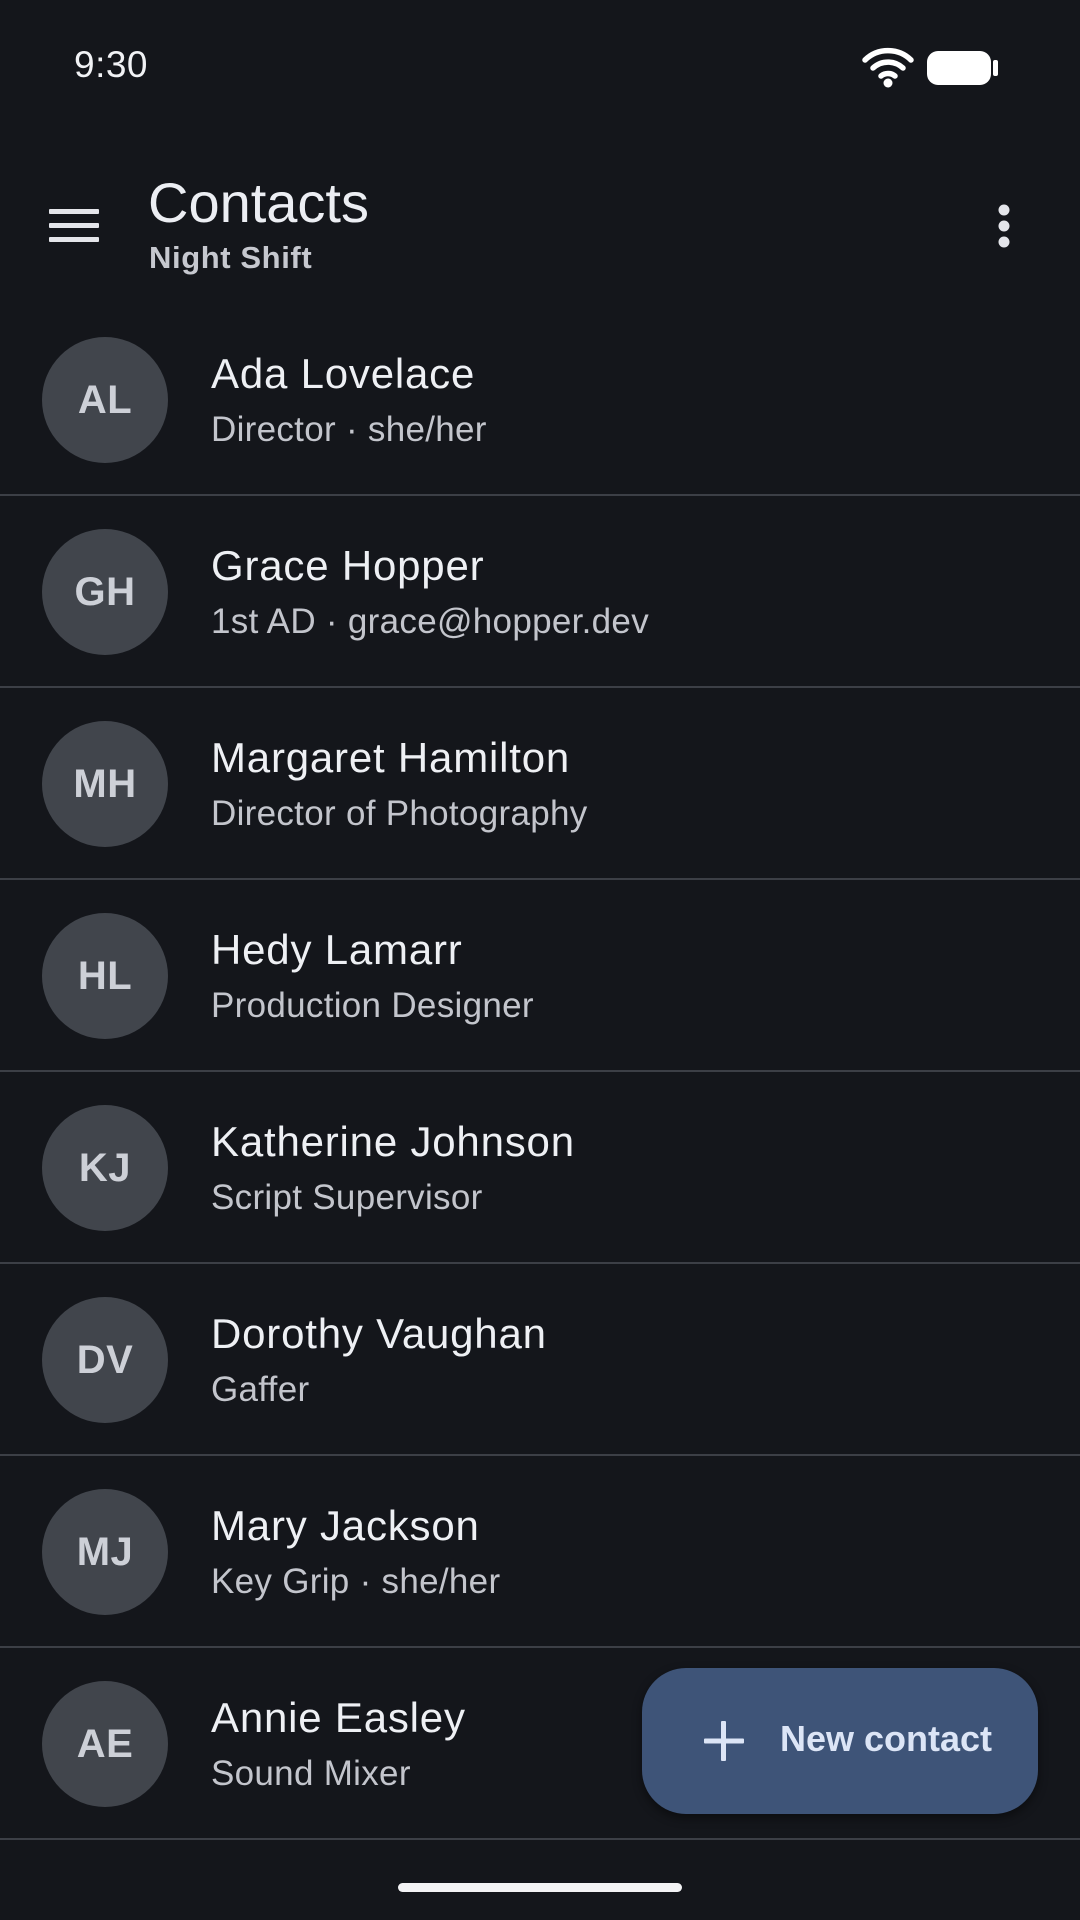 The image size is (1080, 1920). I want to click on contact-detail: Script Supervisor, so click(347, 1197).